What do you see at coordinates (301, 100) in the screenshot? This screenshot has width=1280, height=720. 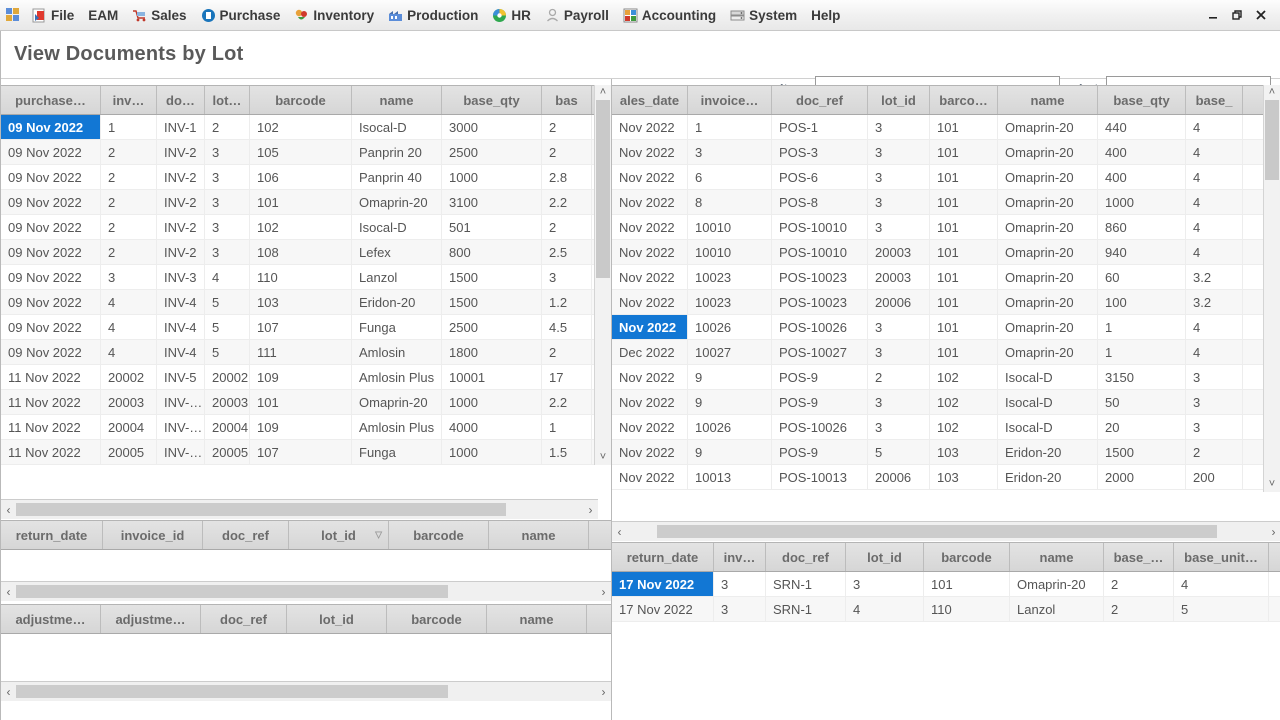 I see `column-header-barcode: barcode` at bounding box center [301, 100].